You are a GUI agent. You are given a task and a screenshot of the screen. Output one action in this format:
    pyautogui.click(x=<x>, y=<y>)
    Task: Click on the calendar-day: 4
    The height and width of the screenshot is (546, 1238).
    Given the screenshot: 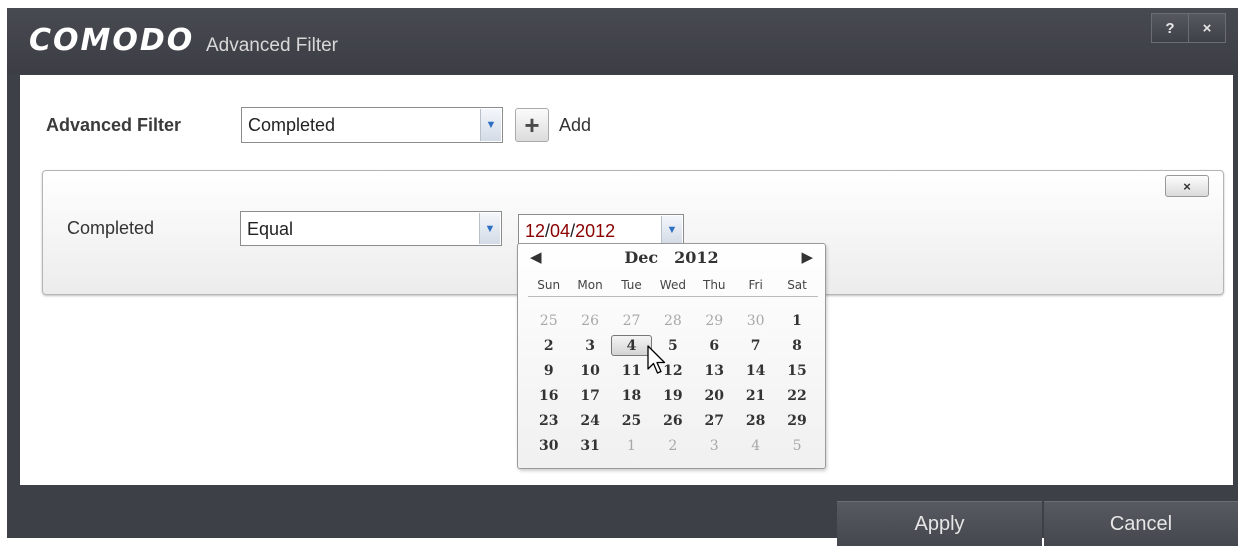 What is the action you would take?
    pyautogui.click(x=755, y=446)
    